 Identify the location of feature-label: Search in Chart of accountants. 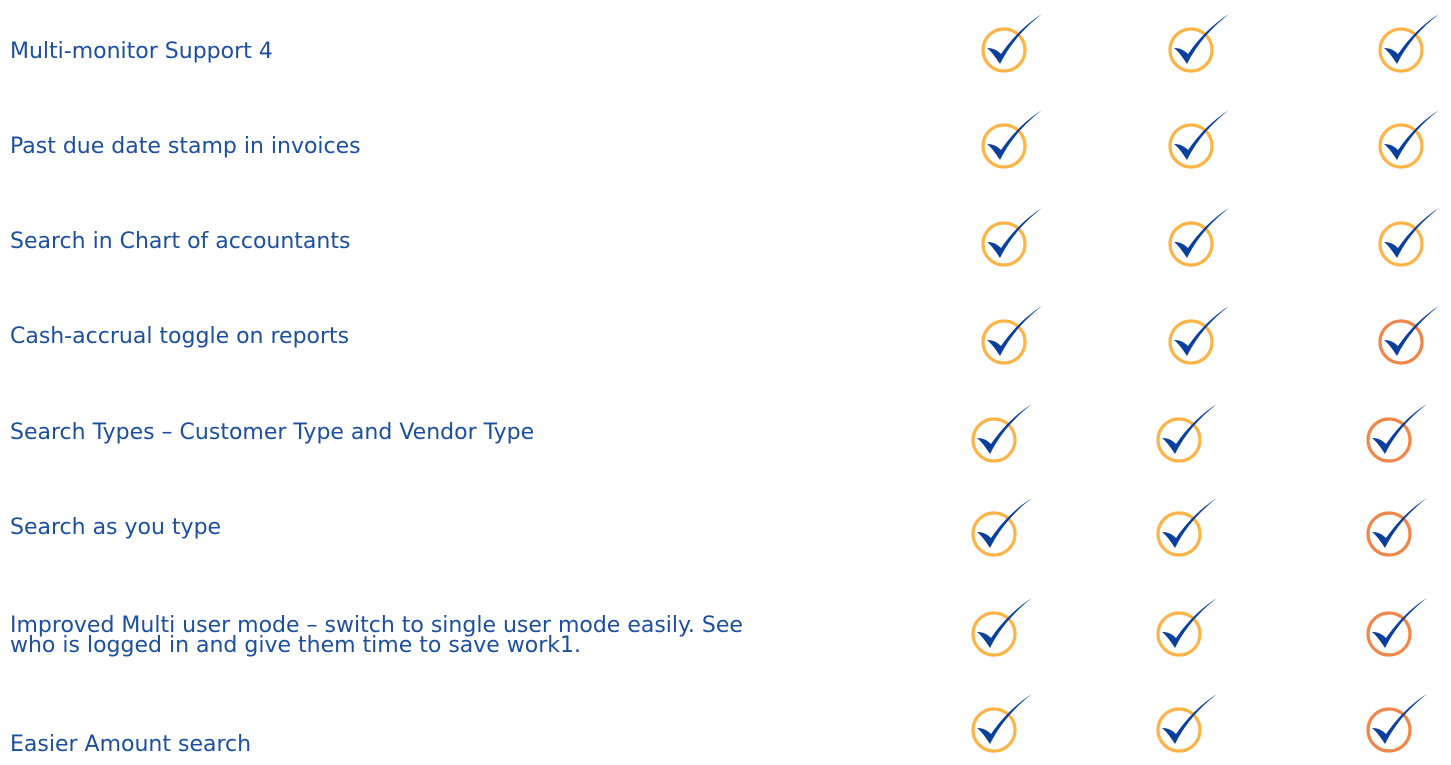
(180, 241).